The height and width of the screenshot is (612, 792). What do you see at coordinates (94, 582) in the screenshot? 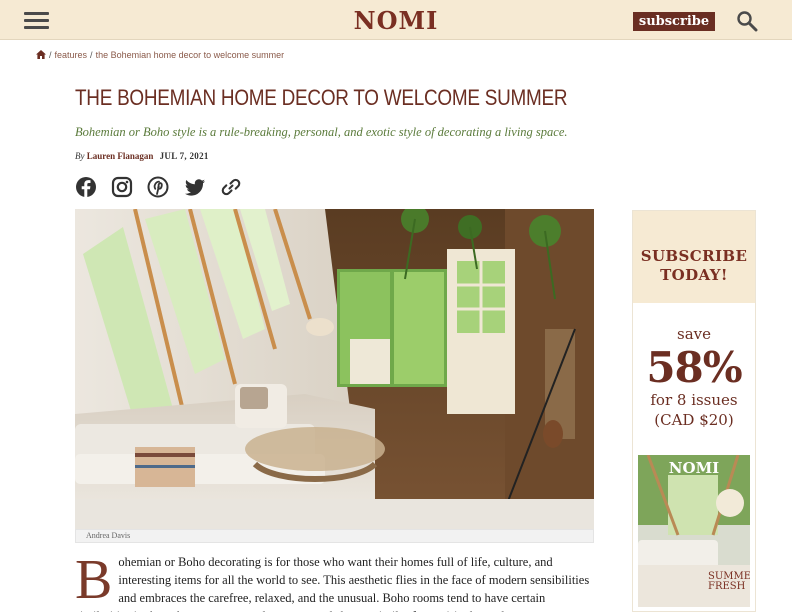
I see `drop-cap: B` at bounding box center [94, 582].